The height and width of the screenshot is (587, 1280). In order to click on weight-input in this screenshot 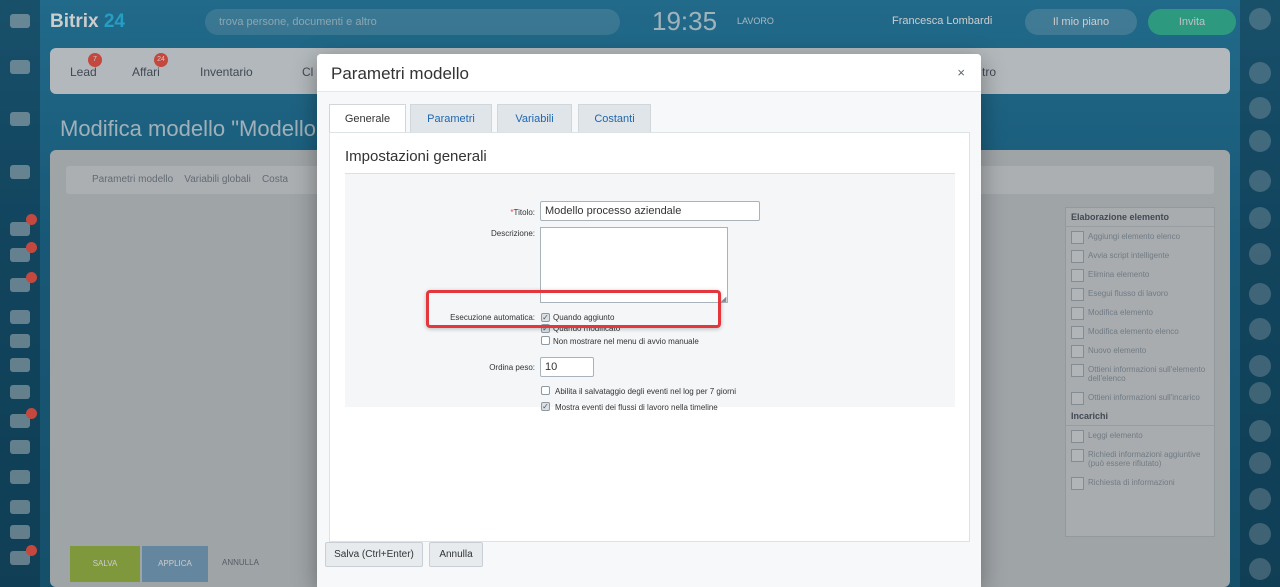, I will do `click(567, 367)`.